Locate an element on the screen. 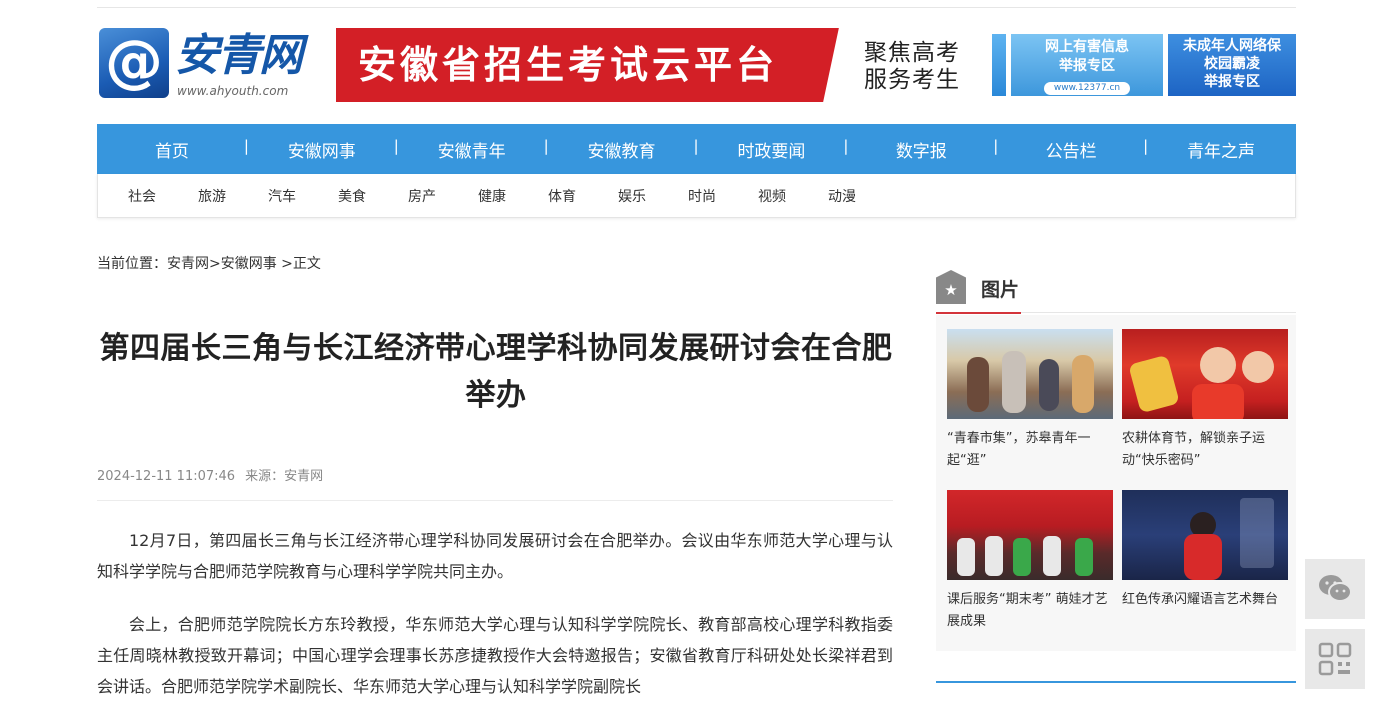  ad-left-line2: 举报专区 is located at coordinates (1087, 66).